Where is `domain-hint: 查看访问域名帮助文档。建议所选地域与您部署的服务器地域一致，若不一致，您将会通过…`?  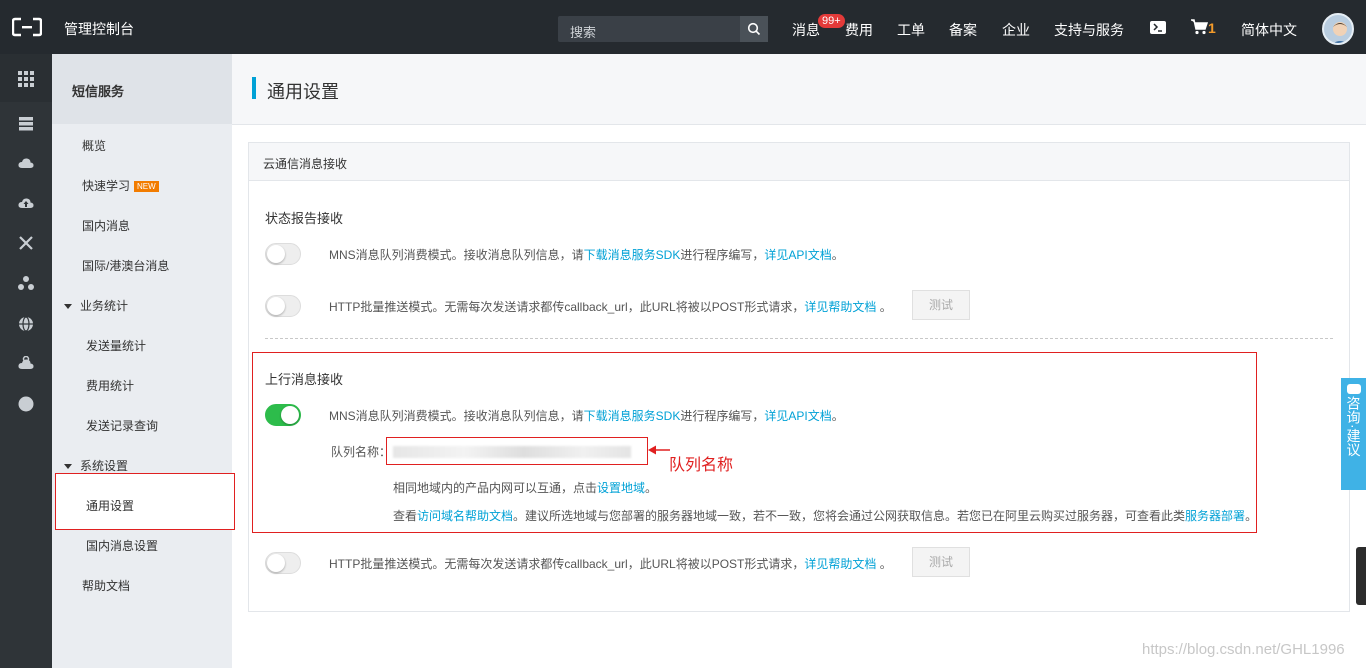 domain-hint: 查看访问域名帮助文档。建议所选地域与您部署的服务器地域一致，若不一致，您将会通过… is located at coordinates (825, 515).